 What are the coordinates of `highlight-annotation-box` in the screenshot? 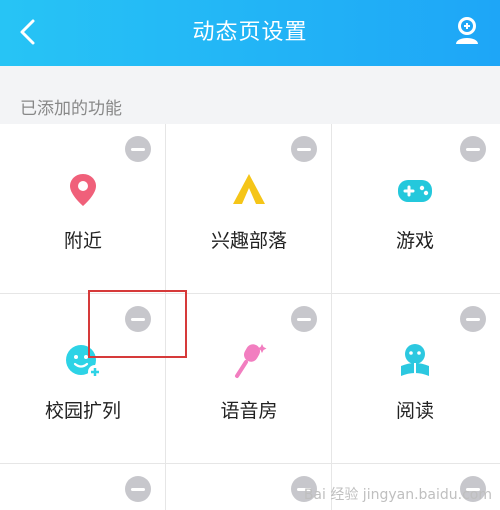 It's located at (137, 324).